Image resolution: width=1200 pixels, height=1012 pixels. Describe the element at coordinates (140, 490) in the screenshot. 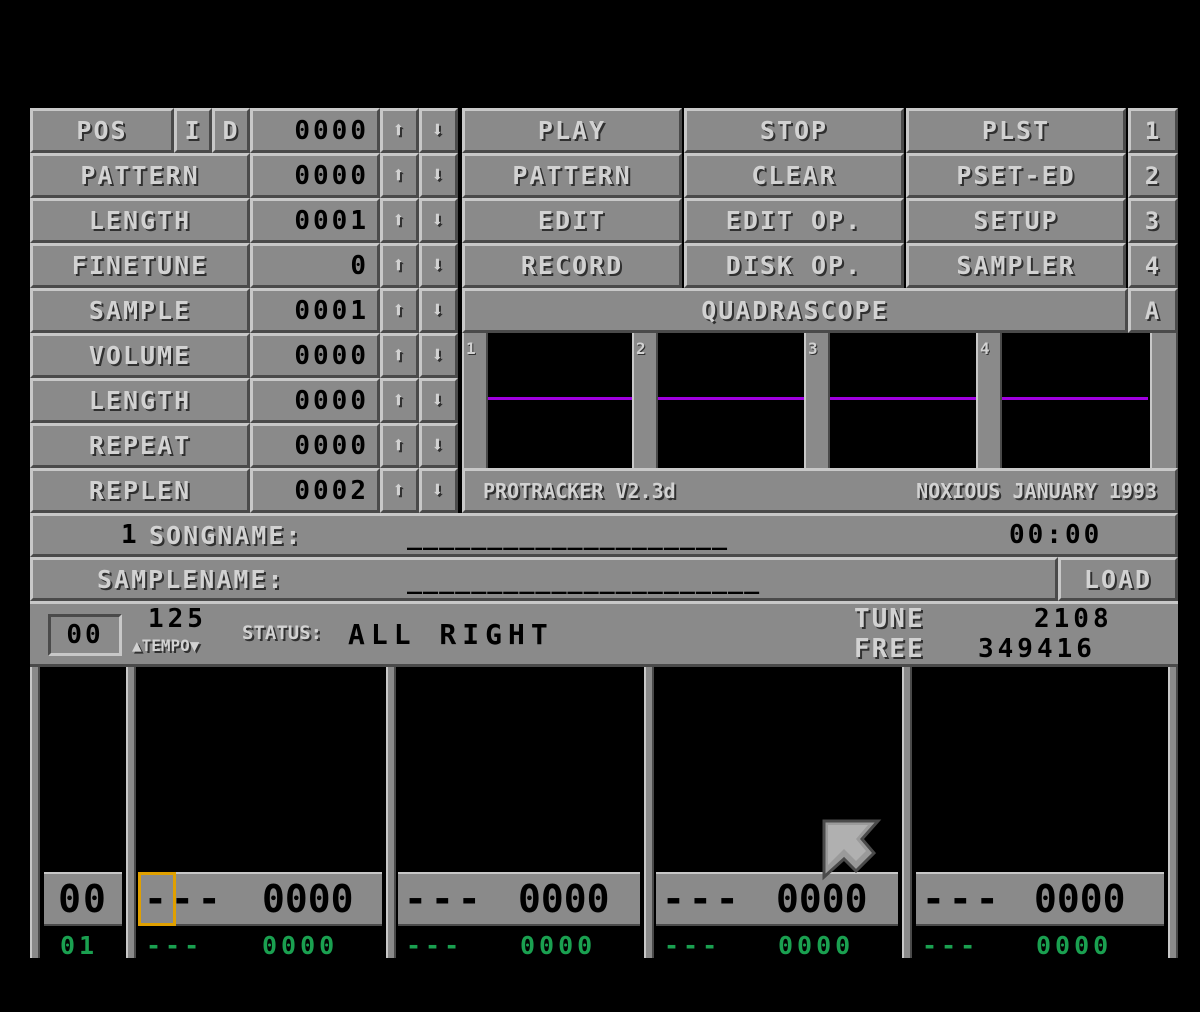

I see `replen-label: REPLEN` at that location.